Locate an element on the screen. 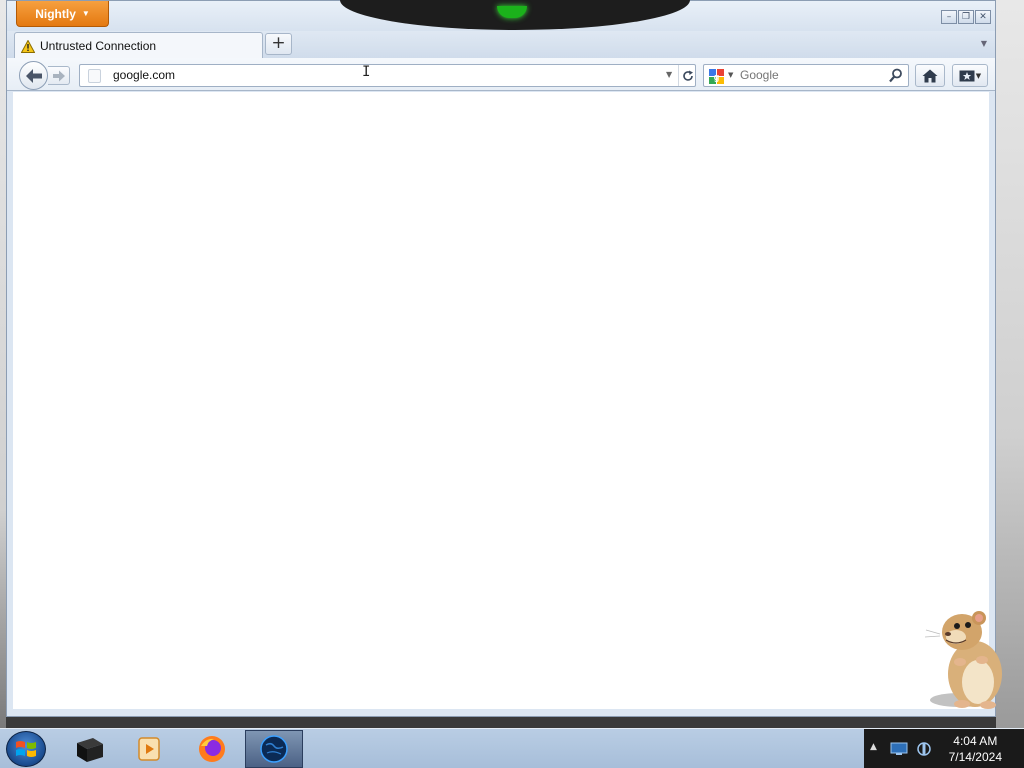  app-menu-button: Nightly ▼ is located at coordinates (62, 14).